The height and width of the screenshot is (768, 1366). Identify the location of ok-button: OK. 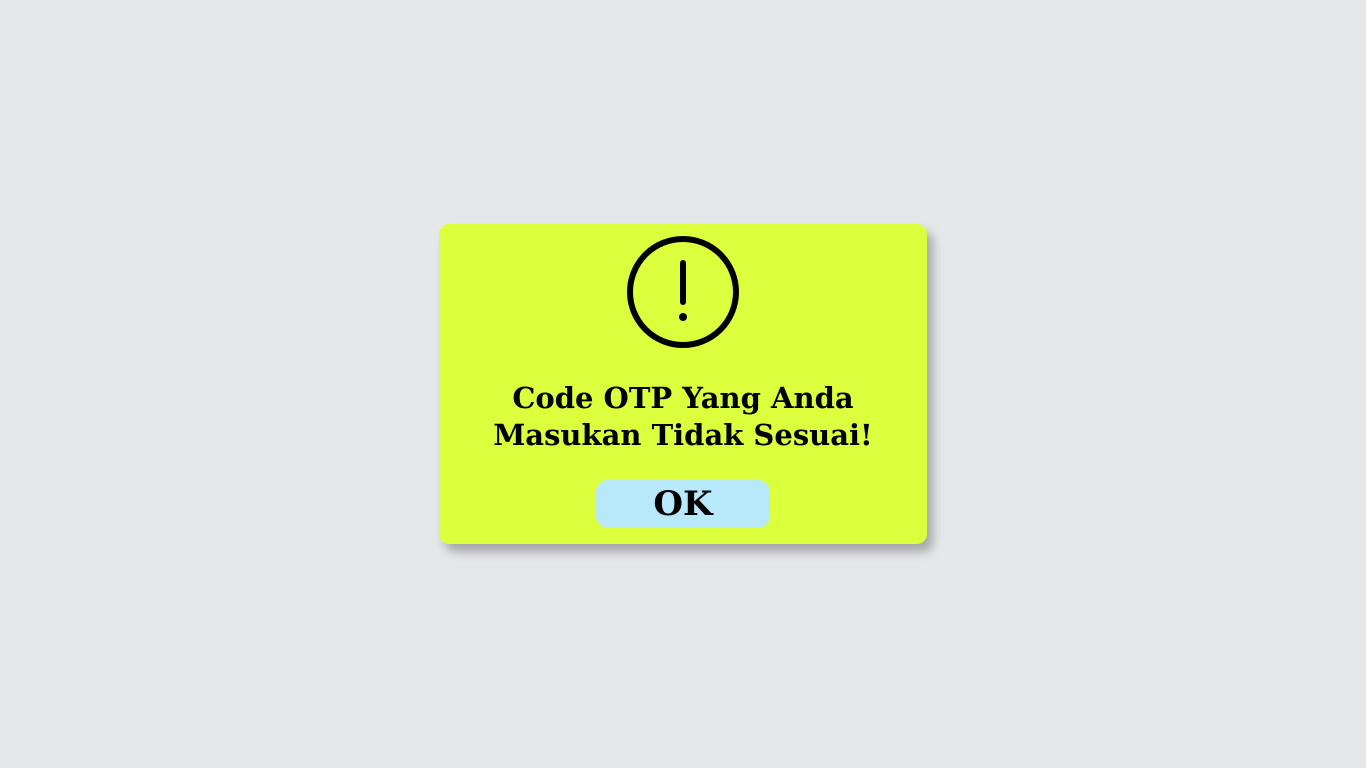
(683, 504).